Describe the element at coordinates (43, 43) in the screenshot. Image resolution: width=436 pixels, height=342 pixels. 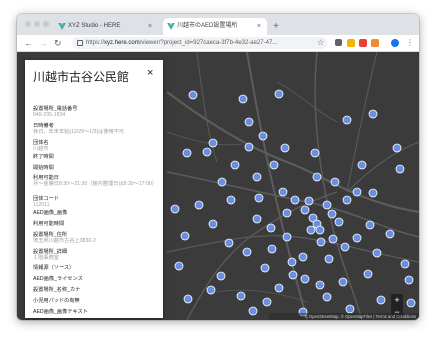
I see `forward-button: →` at that location.